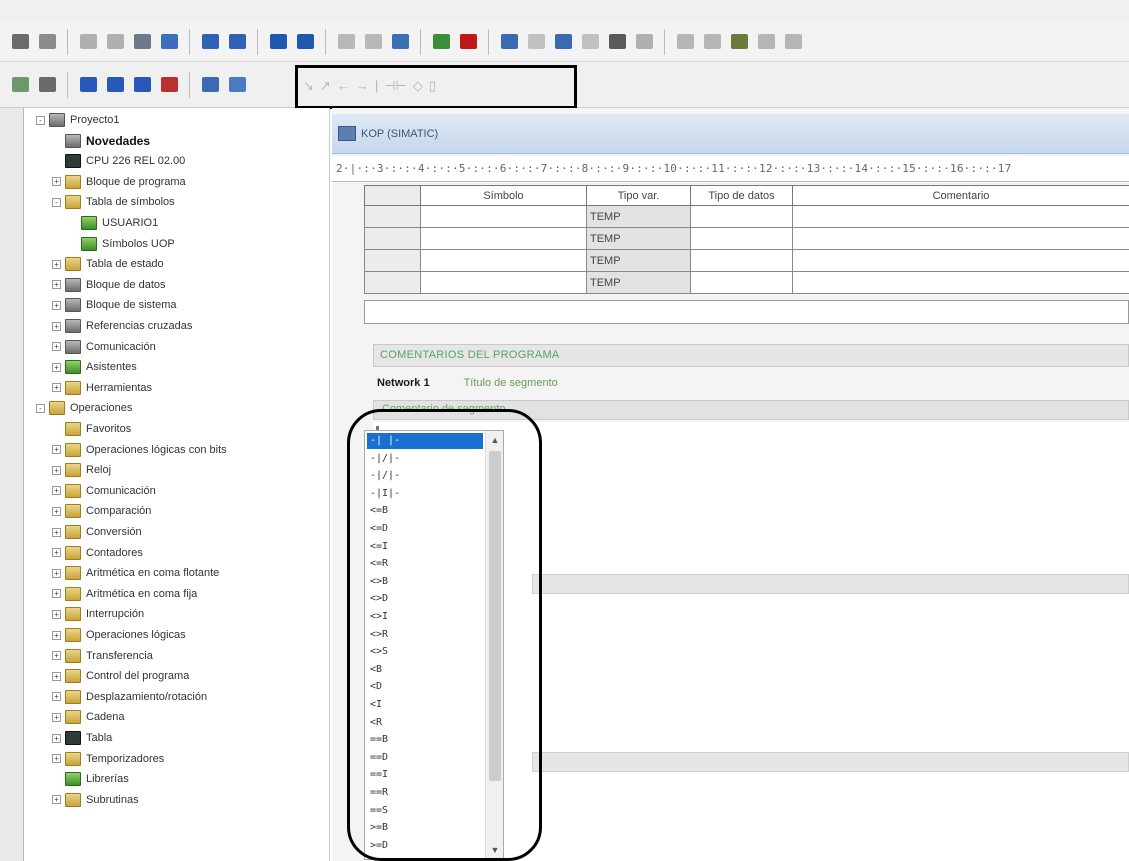 Image resolution: width=1129 pixels, height=861 pixels. Describe the element at coordinates (109, 285) in the screenshot. I see `tree-item: + Bloque de datos` at that location.